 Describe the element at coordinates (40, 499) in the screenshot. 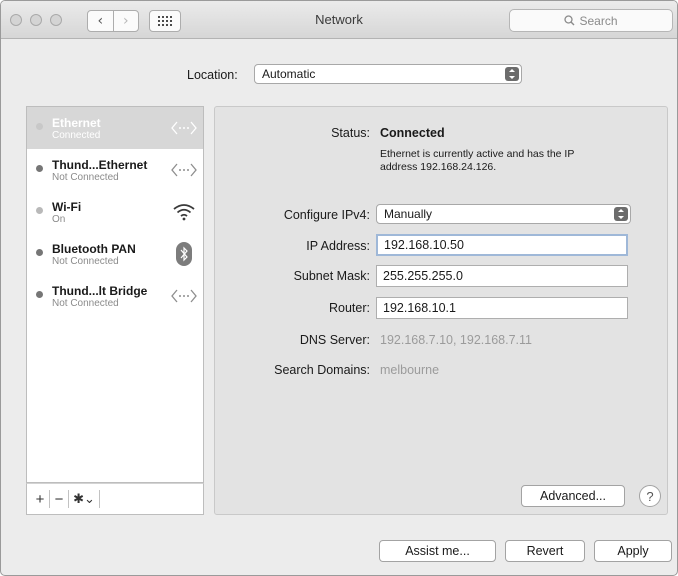

I see `add-service-button: +` at that location.